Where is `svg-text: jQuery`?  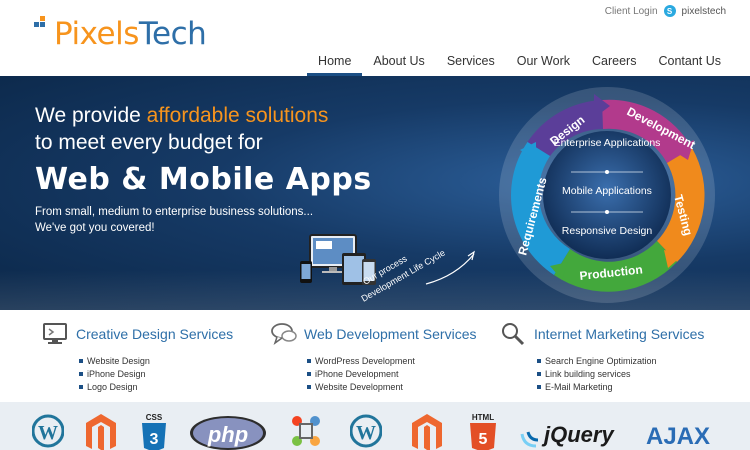 svg-text: jQuery is located at coordinates (578, 434).